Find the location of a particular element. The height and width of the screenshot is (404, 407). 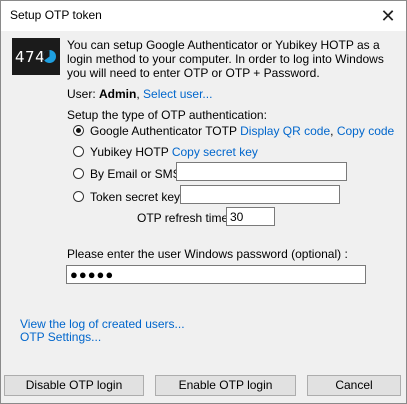

window-title: Setup OTP token is located at coordinates (56, 15).